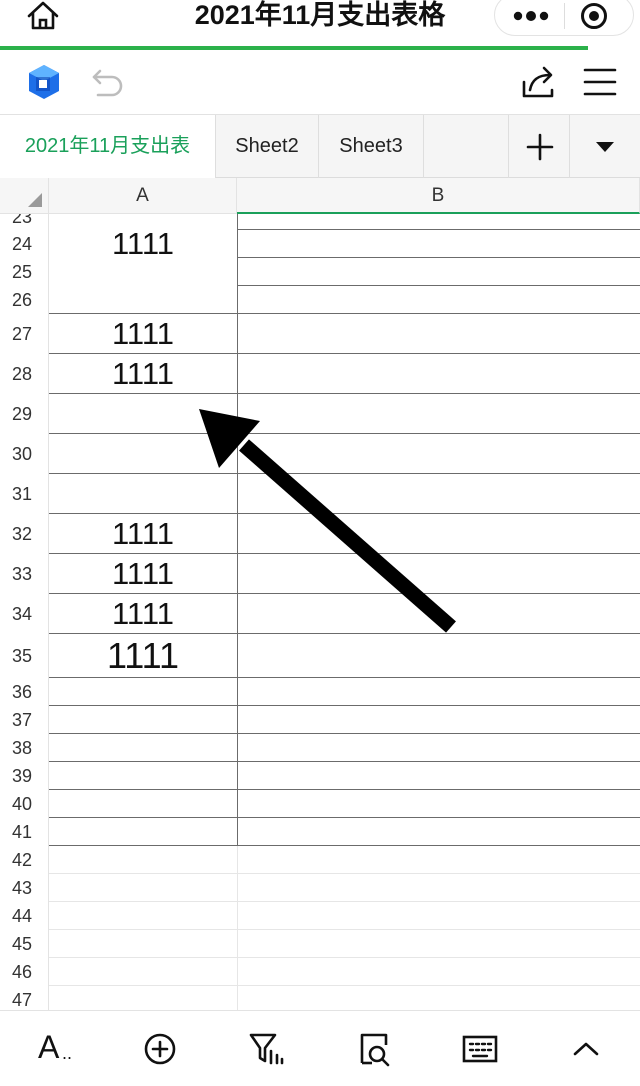 This screenshot has width=640, height=1086. Describe the element at coordinates (108, 146) in the screenshot. I see `tab-sheet-1: 2021年11月支出表` at that location.